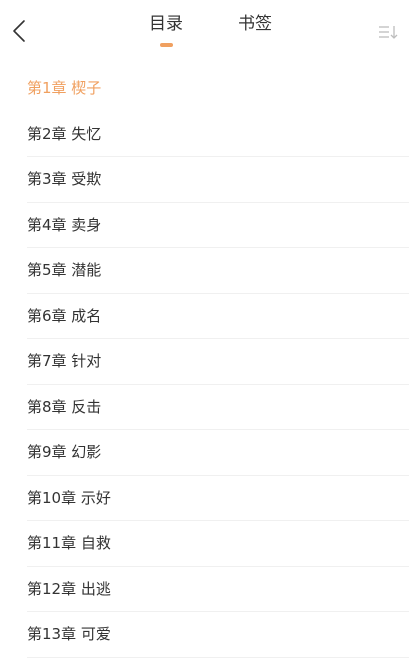 Image resolution: width=409 pixels, height=665 pixels. What do you see at coordinates (218, 225) in the screenshot?
I see `chapter-item: 第4章 卖身` at bounding box center [218, 225].